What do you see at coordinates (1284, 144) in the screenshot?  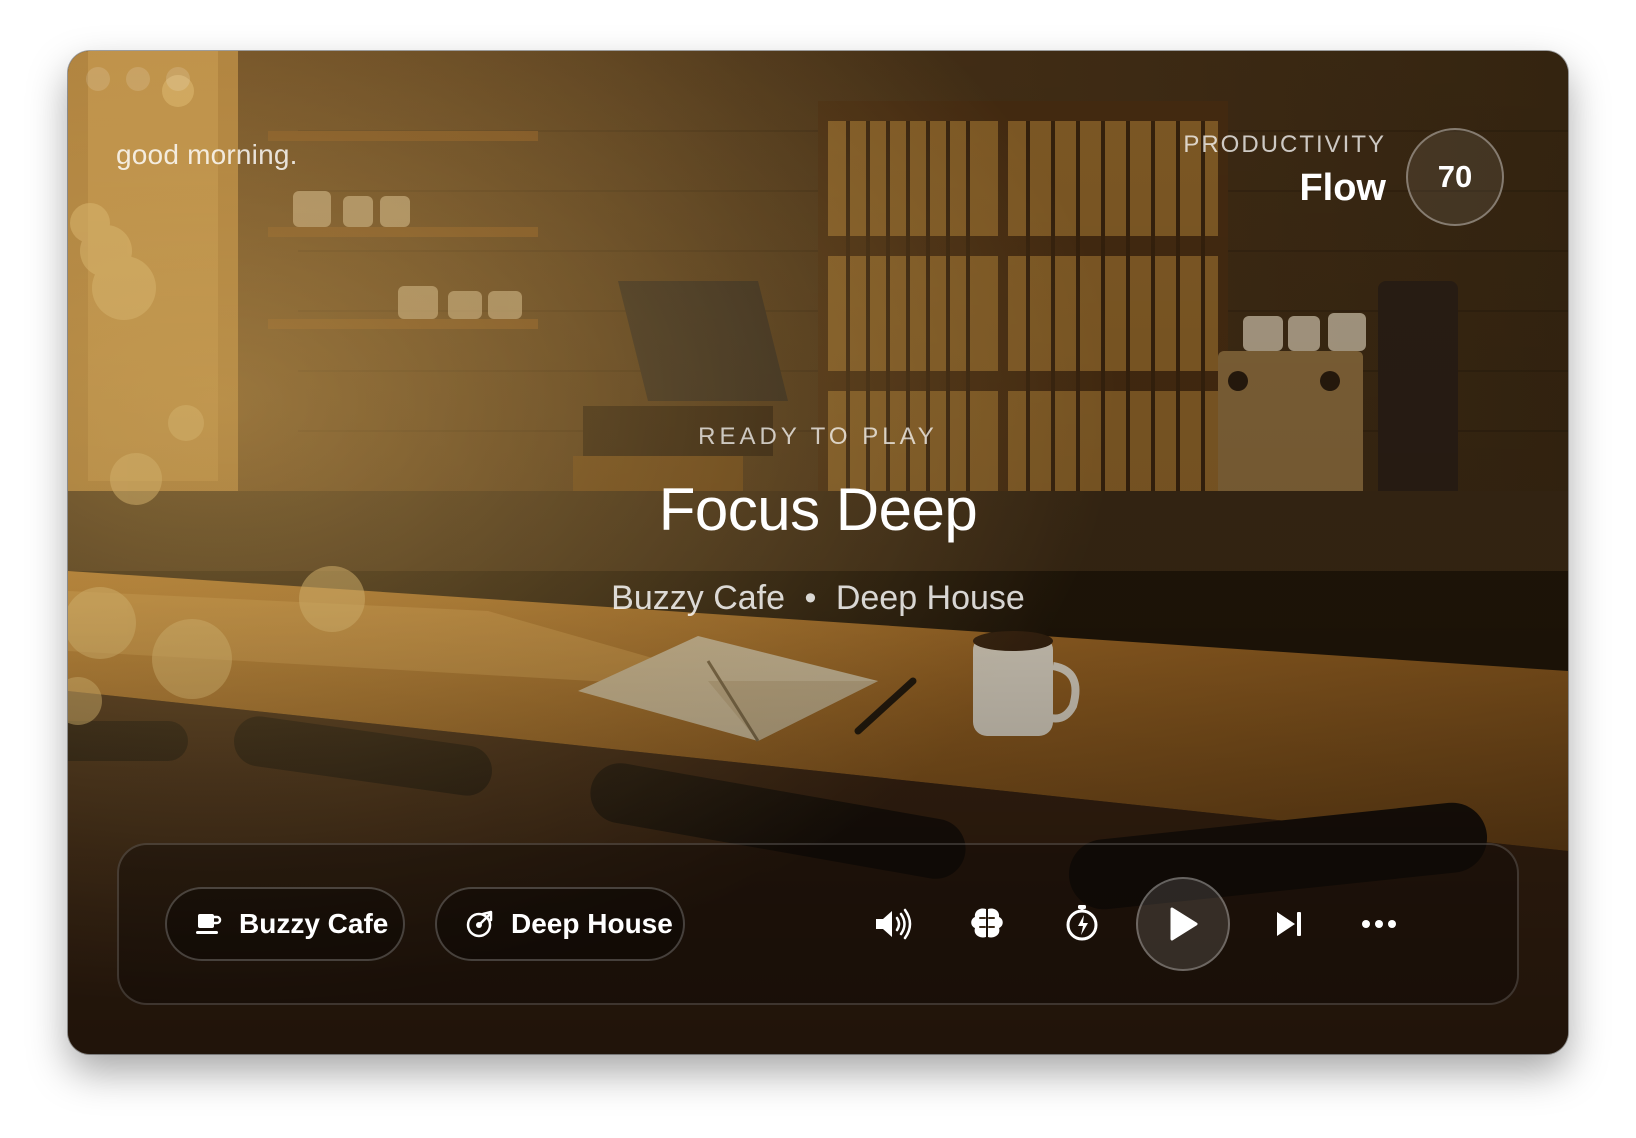 I see `productivity-label: PRODUCTIVITY` at bounding box center [1284, 144].